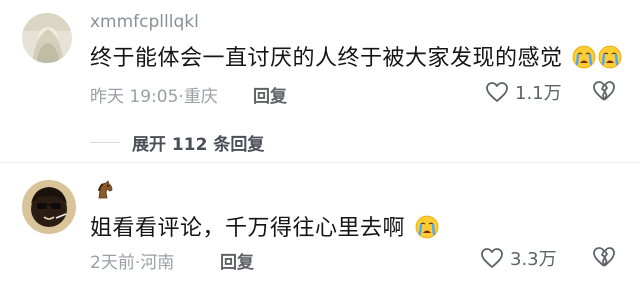 Image resolution: width=640 pixels, height=295 pixels. What do you see at coordinates (533, 259) in the screenshot?
I see `like-count: 3.3万` at bounding box center [533, 259].